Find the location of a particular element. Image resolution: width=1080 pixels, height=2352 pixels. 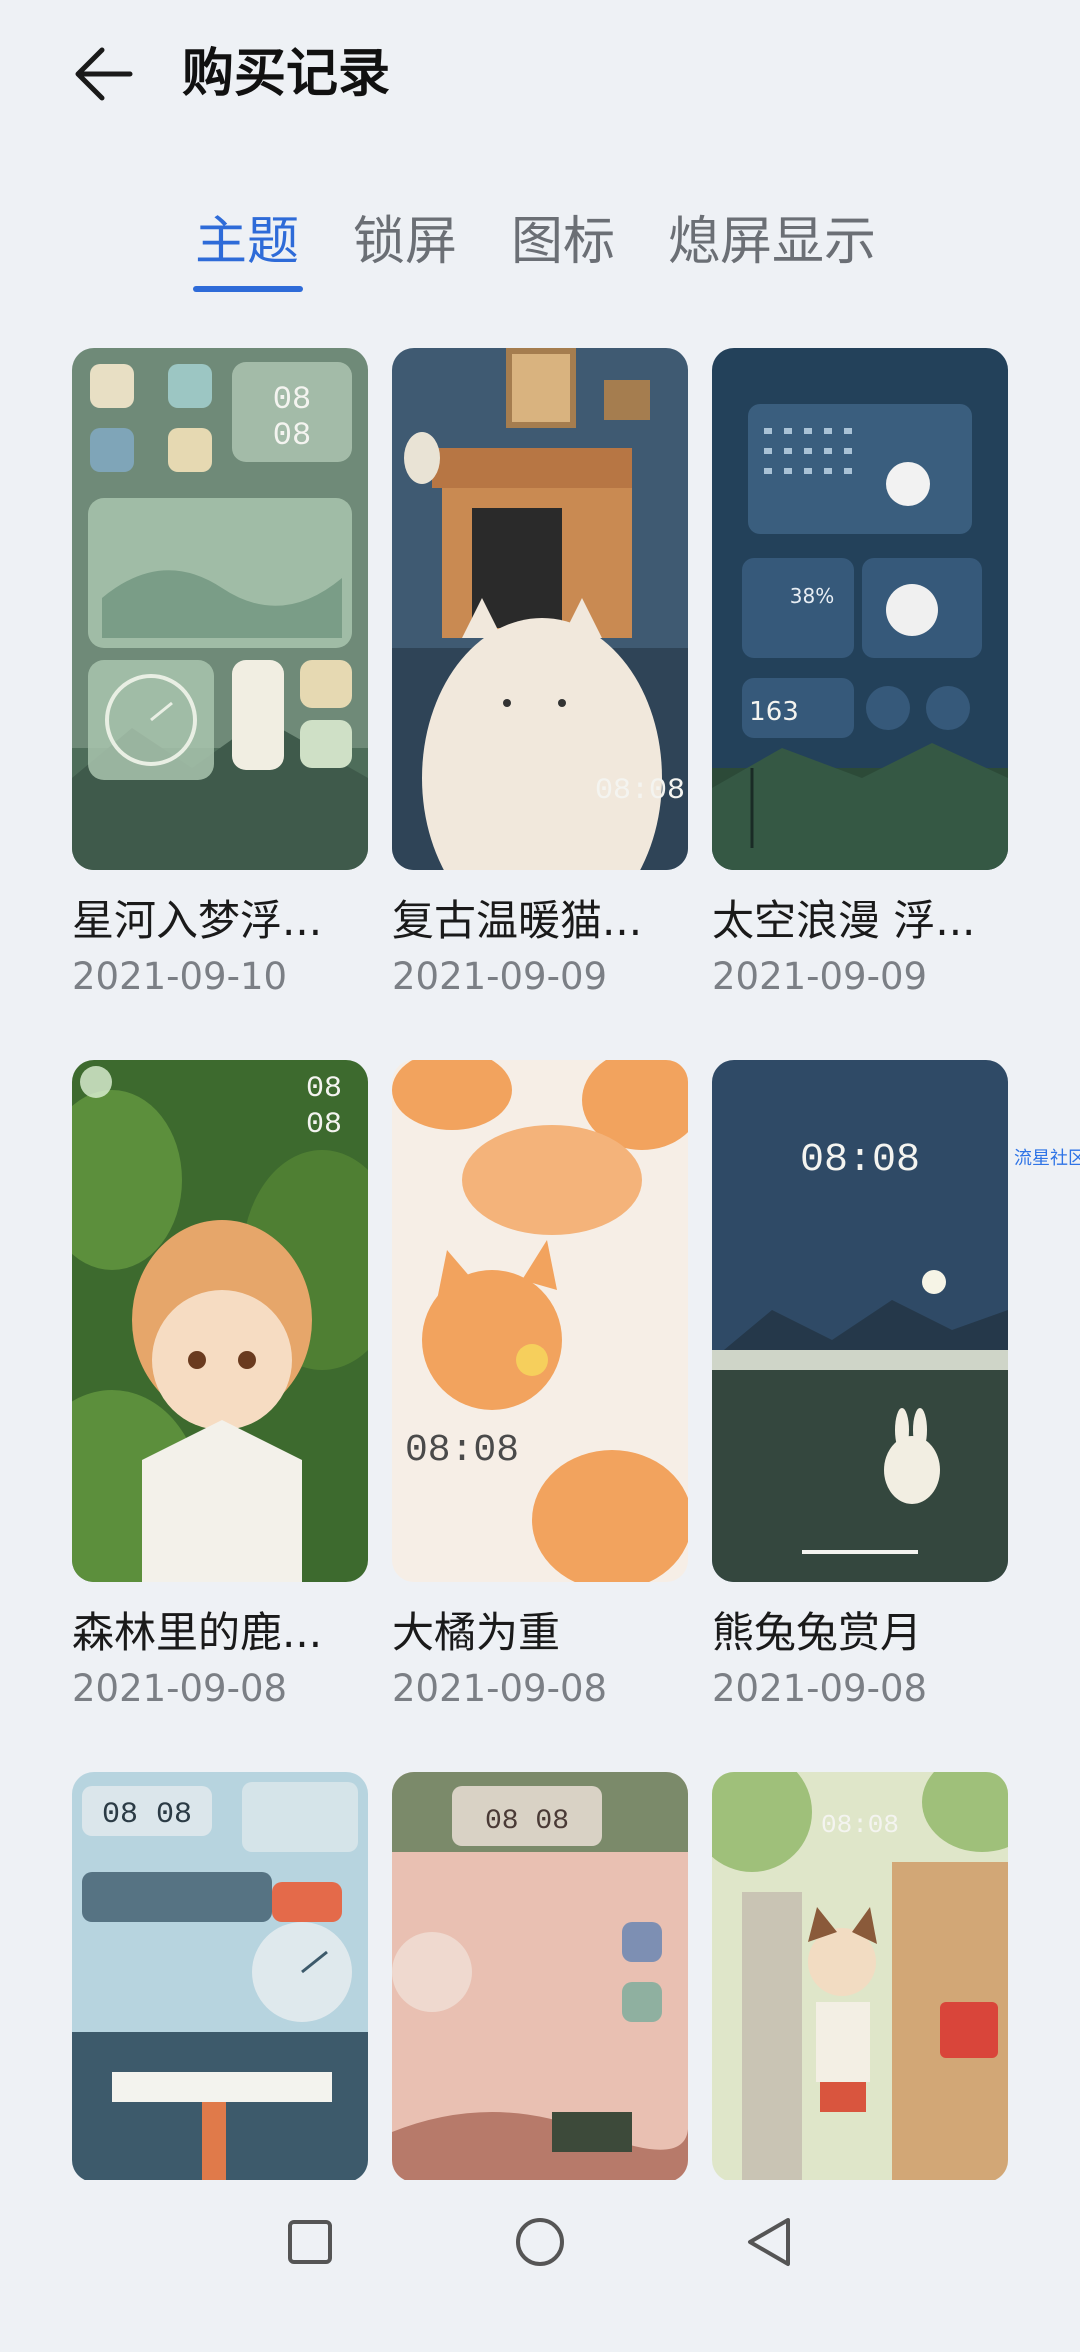

theme-card: 08 08 森林里的鹿... 2021-09-08 is located at coordinates (220, 1385).